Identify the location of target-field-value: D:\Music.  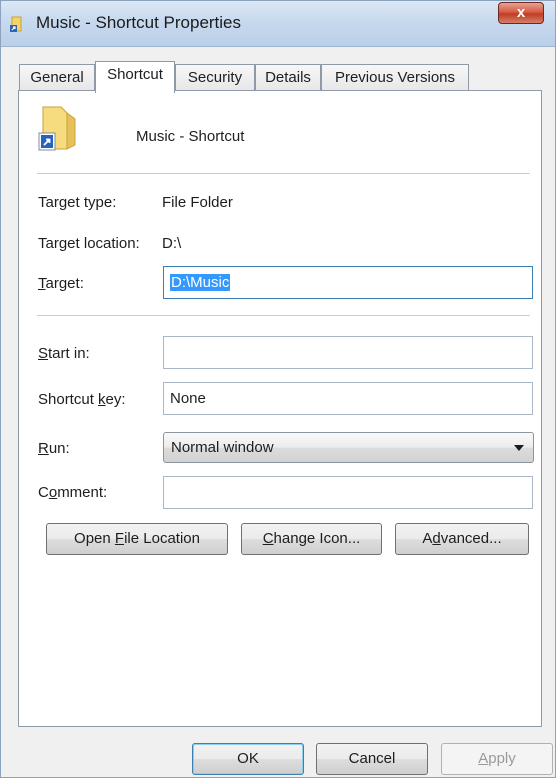
(200, 282).